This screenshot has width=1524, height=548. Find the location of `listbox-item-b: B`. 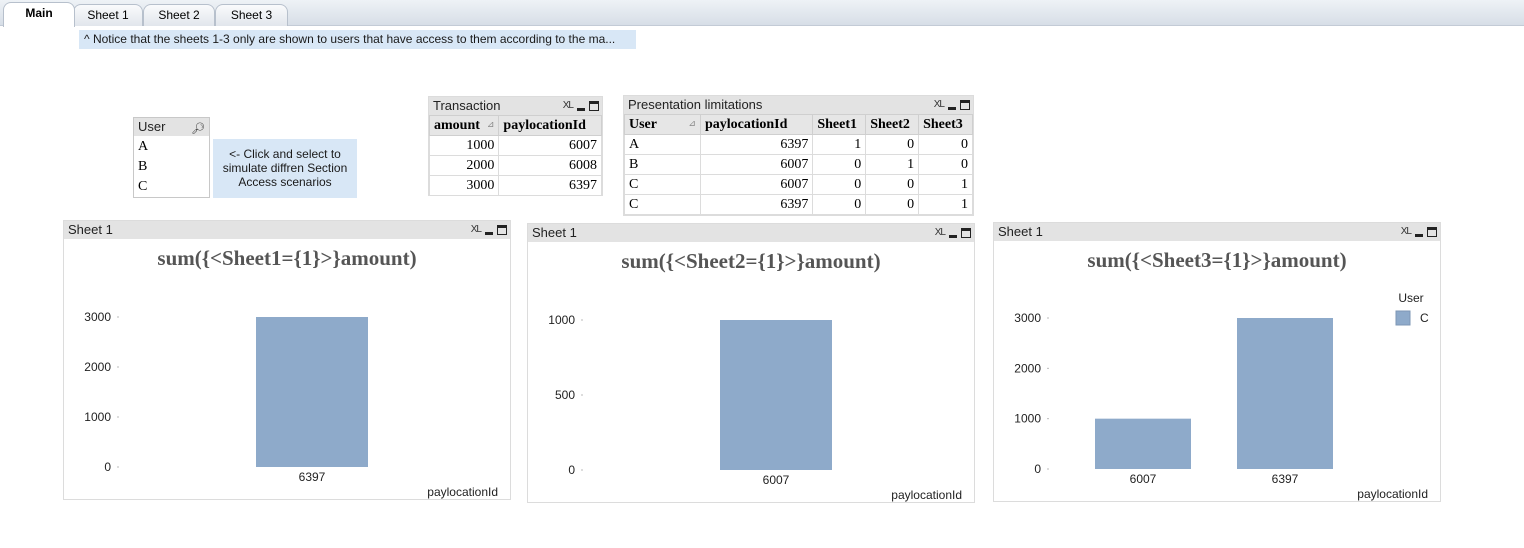

listbox-item-b: B is located at coordinates (171, 167).